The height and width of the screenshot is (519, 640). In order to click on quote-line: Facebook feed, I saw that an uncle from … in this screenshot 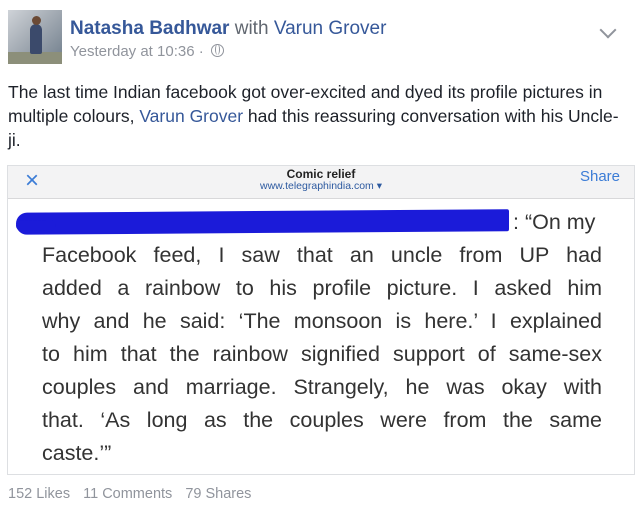, I will do `click(322, 255)`.